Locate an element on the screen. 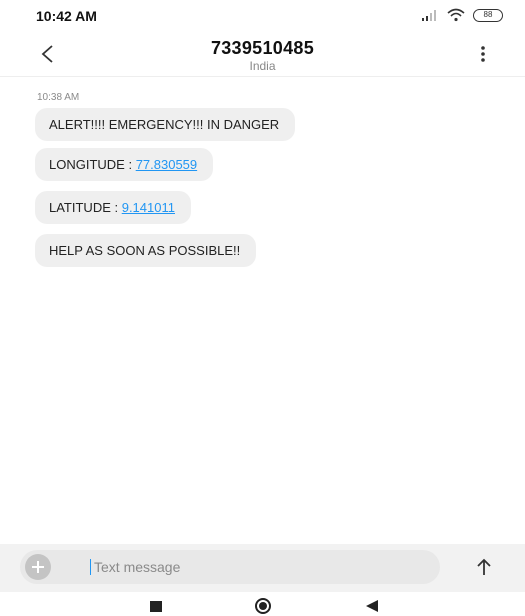 The width and height of the screenshot is (525, 616). signal-icon is located at coordinates (429, 15).